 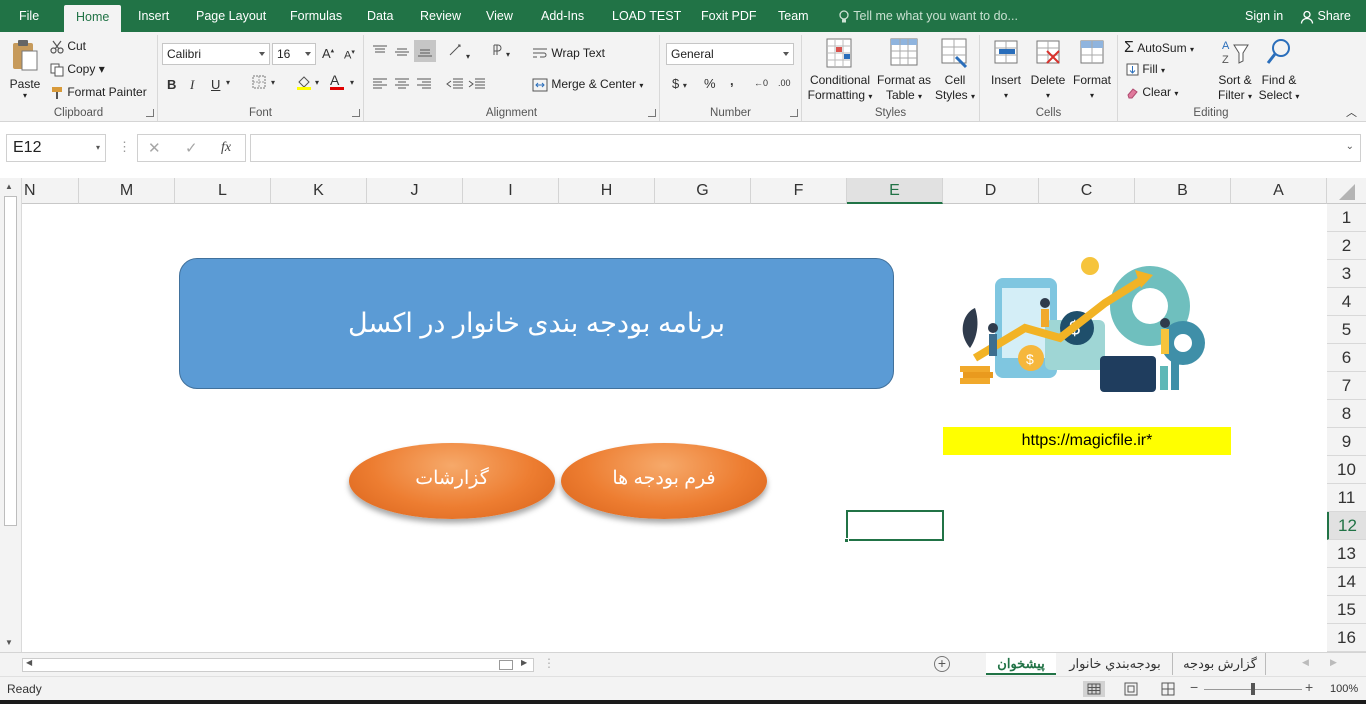 I want to click on increase-decimal-icon: ←0, so click(x=761, y=83).